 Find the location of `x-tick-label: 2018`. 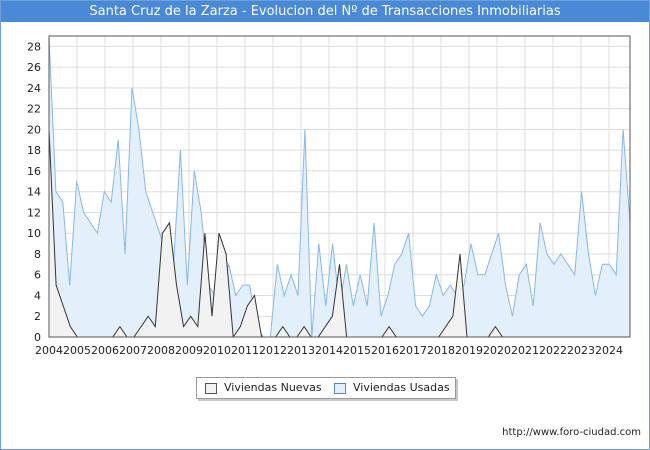

x-tick-label: 2018 is located at coordinates (441, 350).